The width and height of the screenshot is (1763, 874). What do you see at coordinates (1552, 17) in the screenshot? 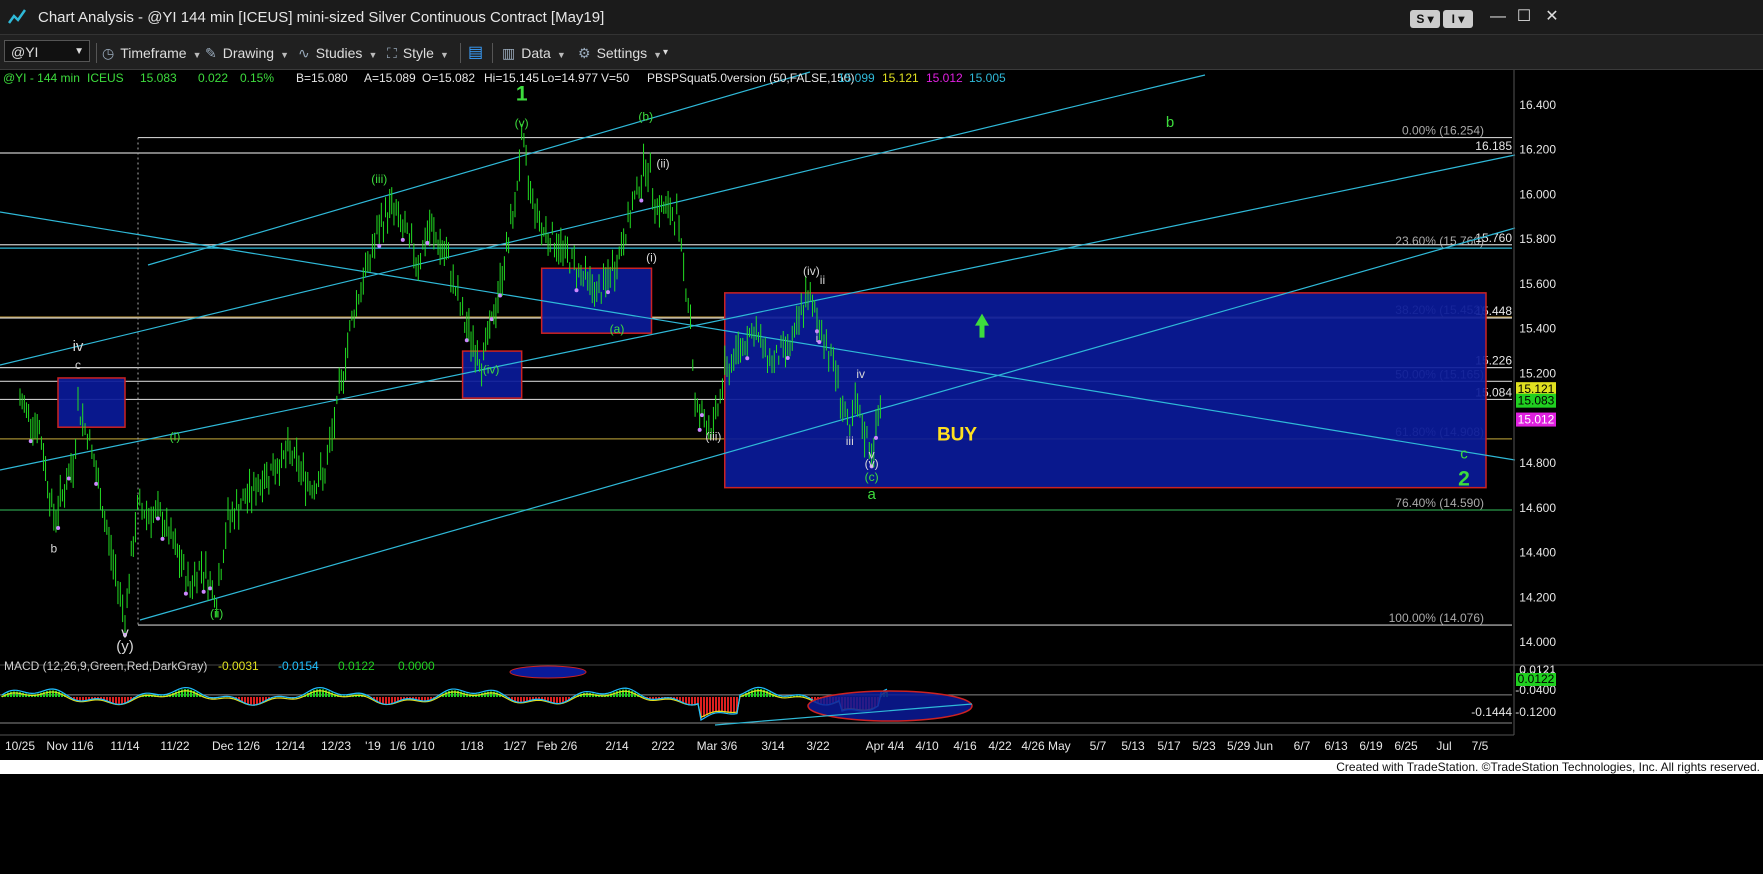
I see `close-icon: ✕` at bounding box center [1552, 17].